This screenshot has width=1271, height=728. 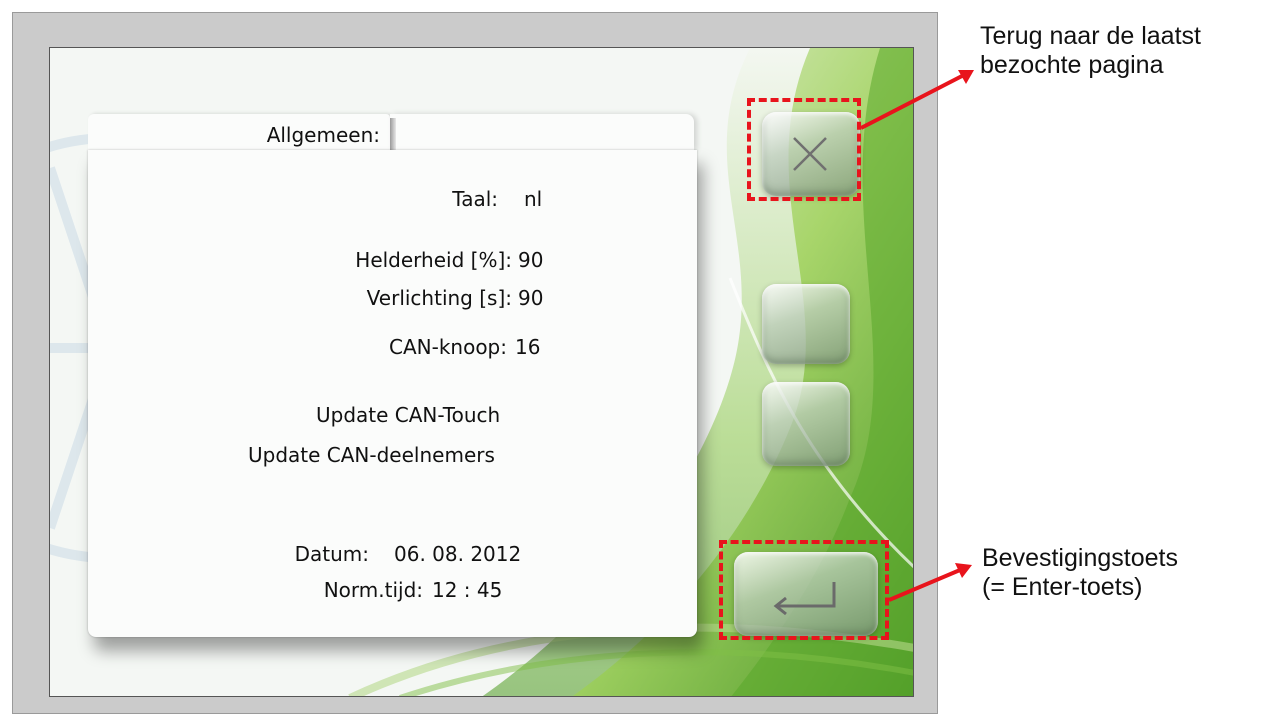 I want to click on enter-annotation-line1: Bevestigingstoets, so click(x=1080, y=558).